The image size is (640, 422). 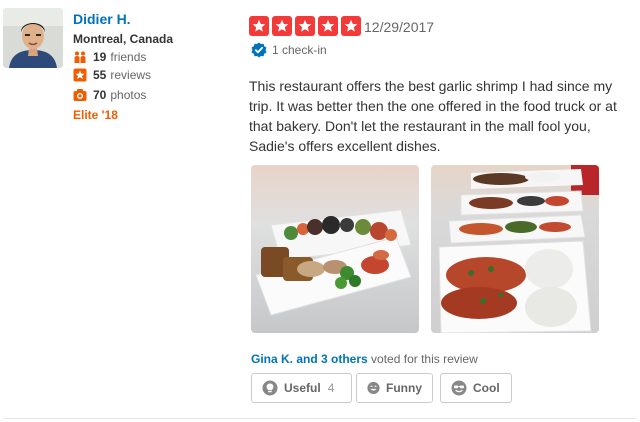 I want to click on user-avatar, so click(x=33, y=38).